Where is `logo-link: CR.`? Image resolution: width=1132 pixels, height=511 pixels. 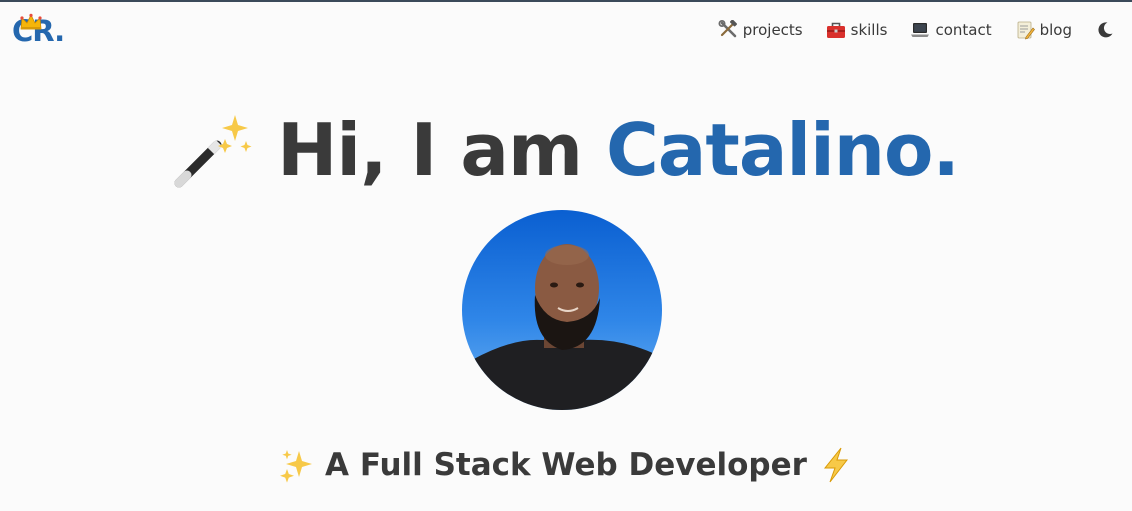
logo-link: CR. is located at coordinates (38, 30).